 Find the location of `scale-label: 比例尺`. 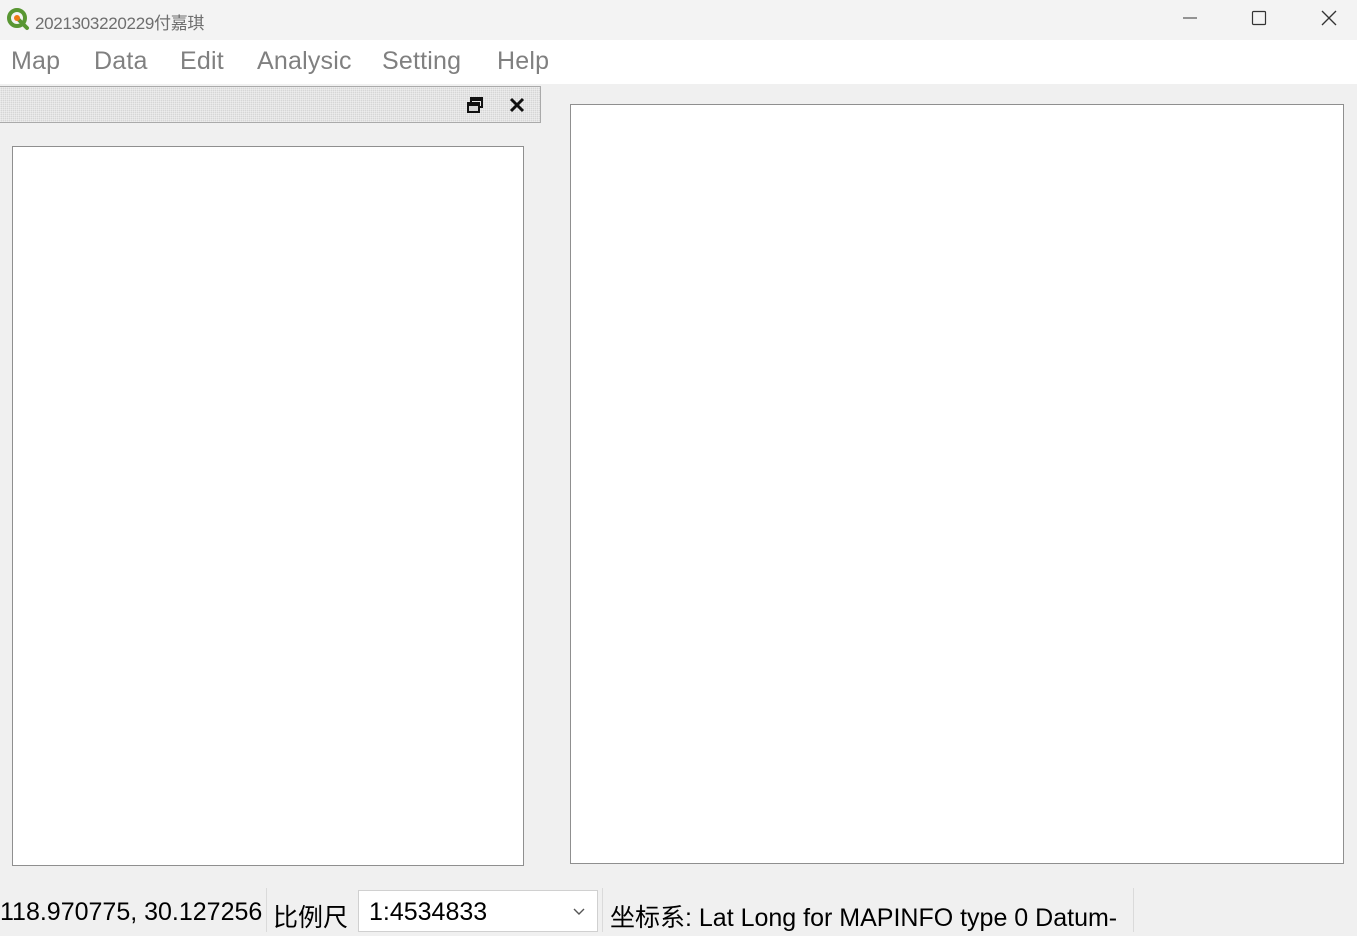

scale-label: 比例尺 is located at coordinates (311, 918).